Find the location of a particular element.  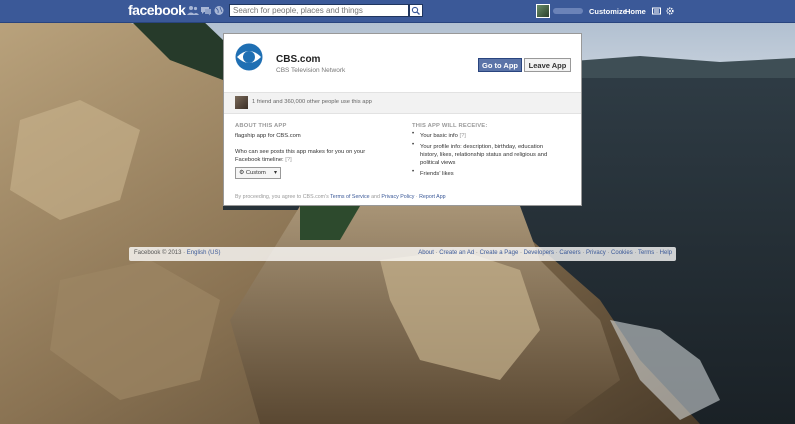

privacy-policy-link: Privacy Policy is located at coordinates (397, 197).